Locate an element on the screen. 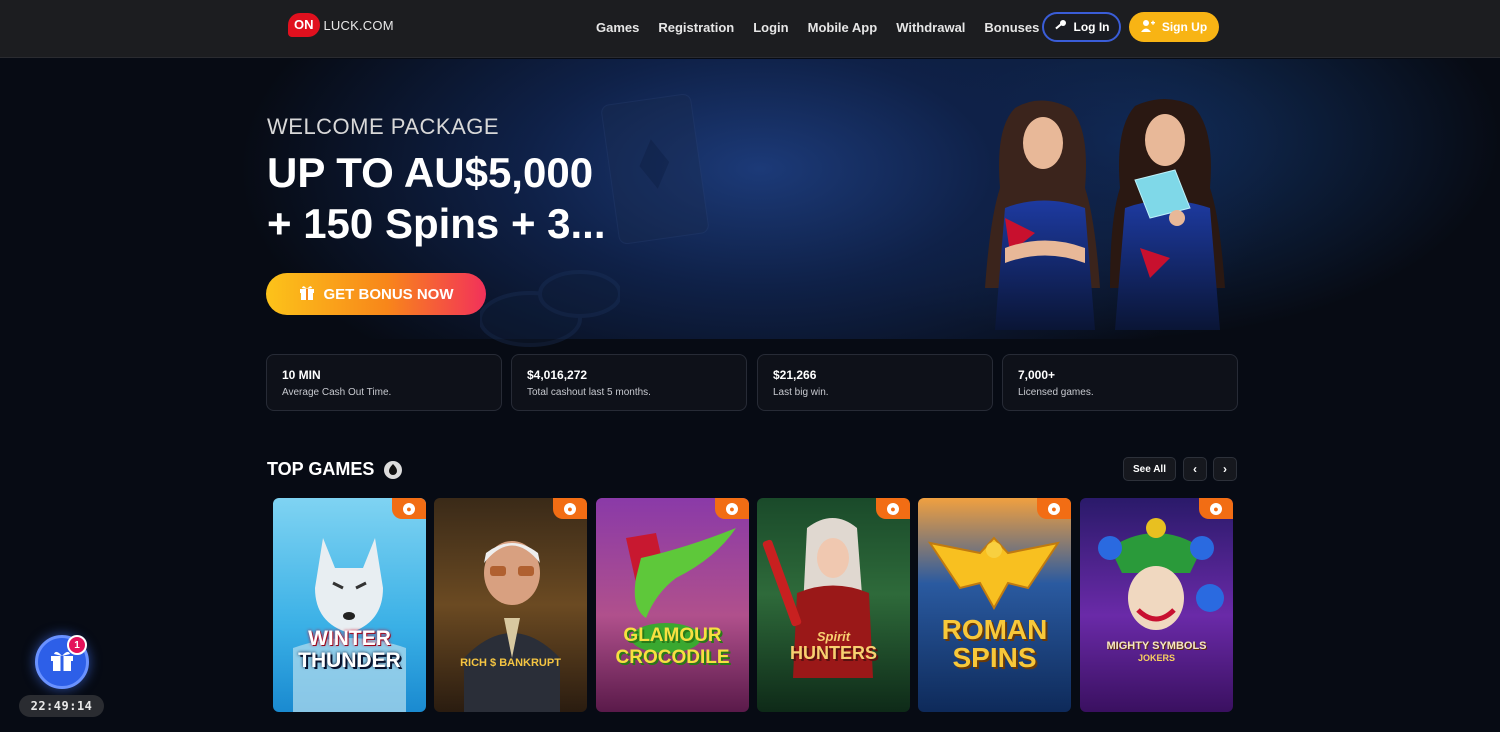  countdown-timer: 22:49:14 is located at coordinates (61, 706).